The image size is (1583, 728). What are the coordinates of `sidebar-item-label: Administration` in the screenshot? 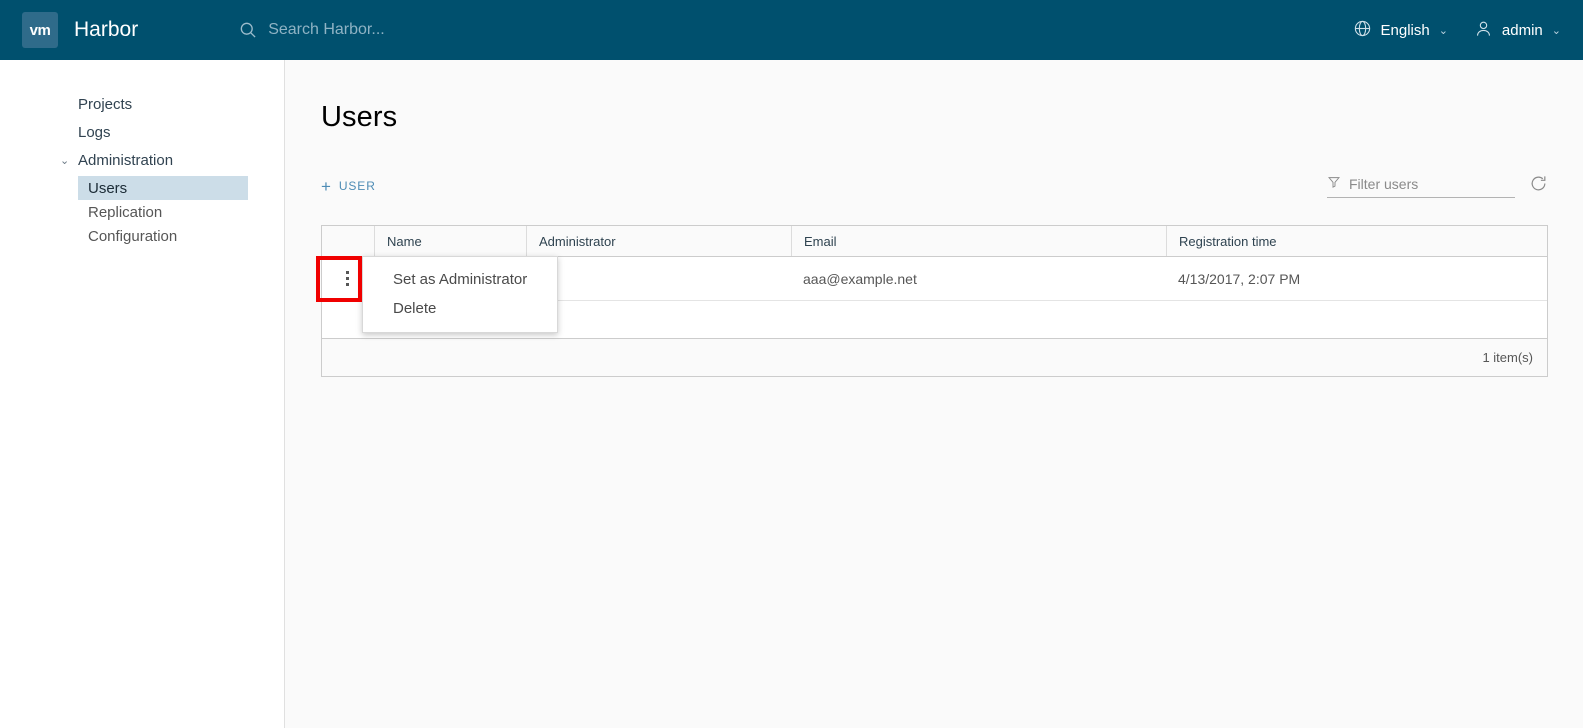 It's located at (126, 160).